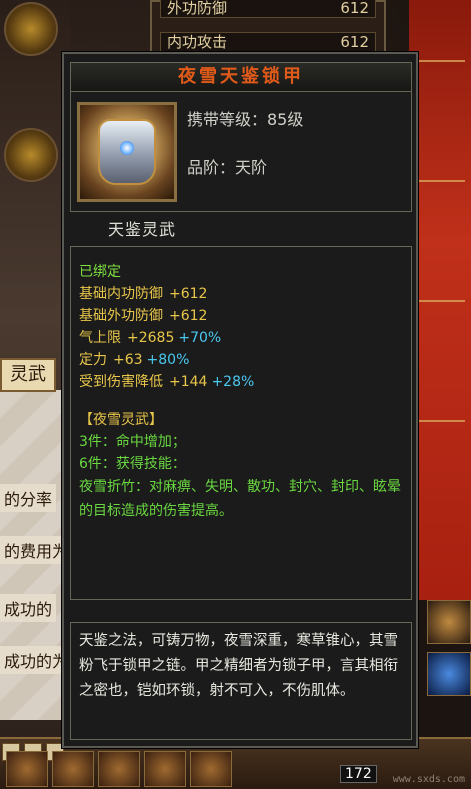 This screenshot has height=789, width=471. What do you see at coordinates (358, 774) in the screenshot?
I see `item-count: 172` at bounding box center [358, 774].